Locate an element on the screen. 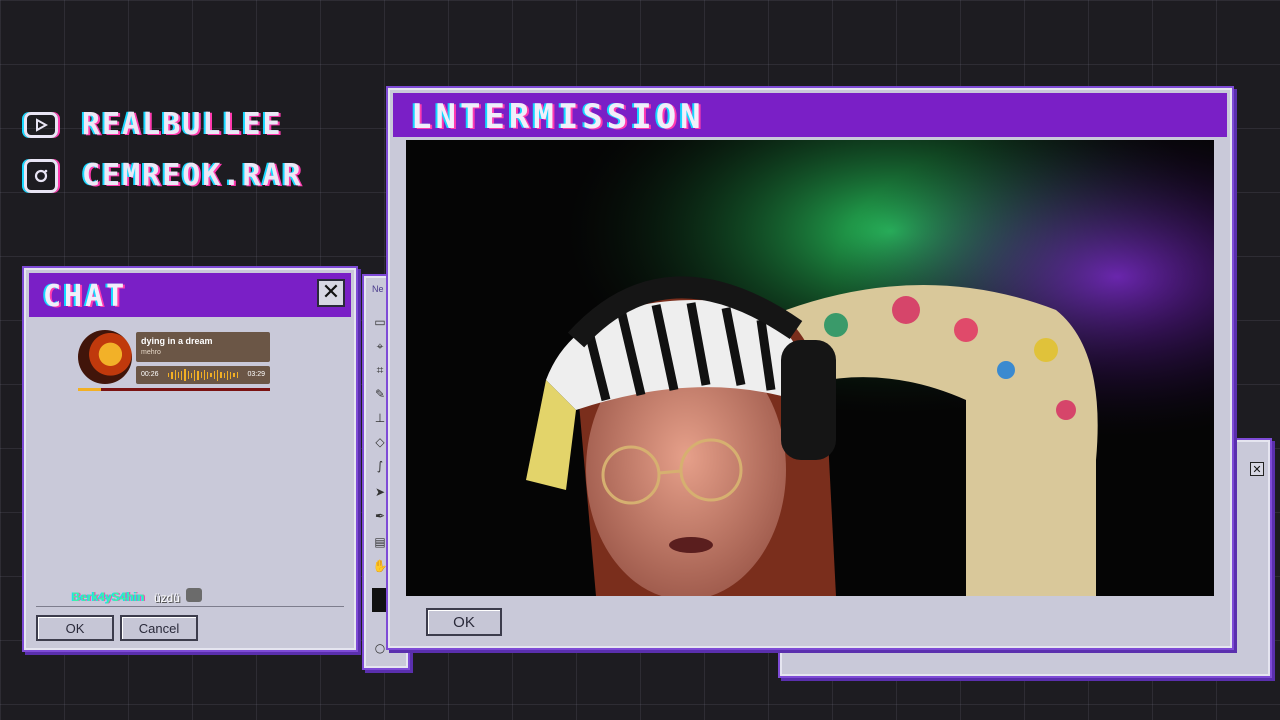 This screenshot has height=720, width=1280. chat-message: üzdü is located at coordinates (167, 598).